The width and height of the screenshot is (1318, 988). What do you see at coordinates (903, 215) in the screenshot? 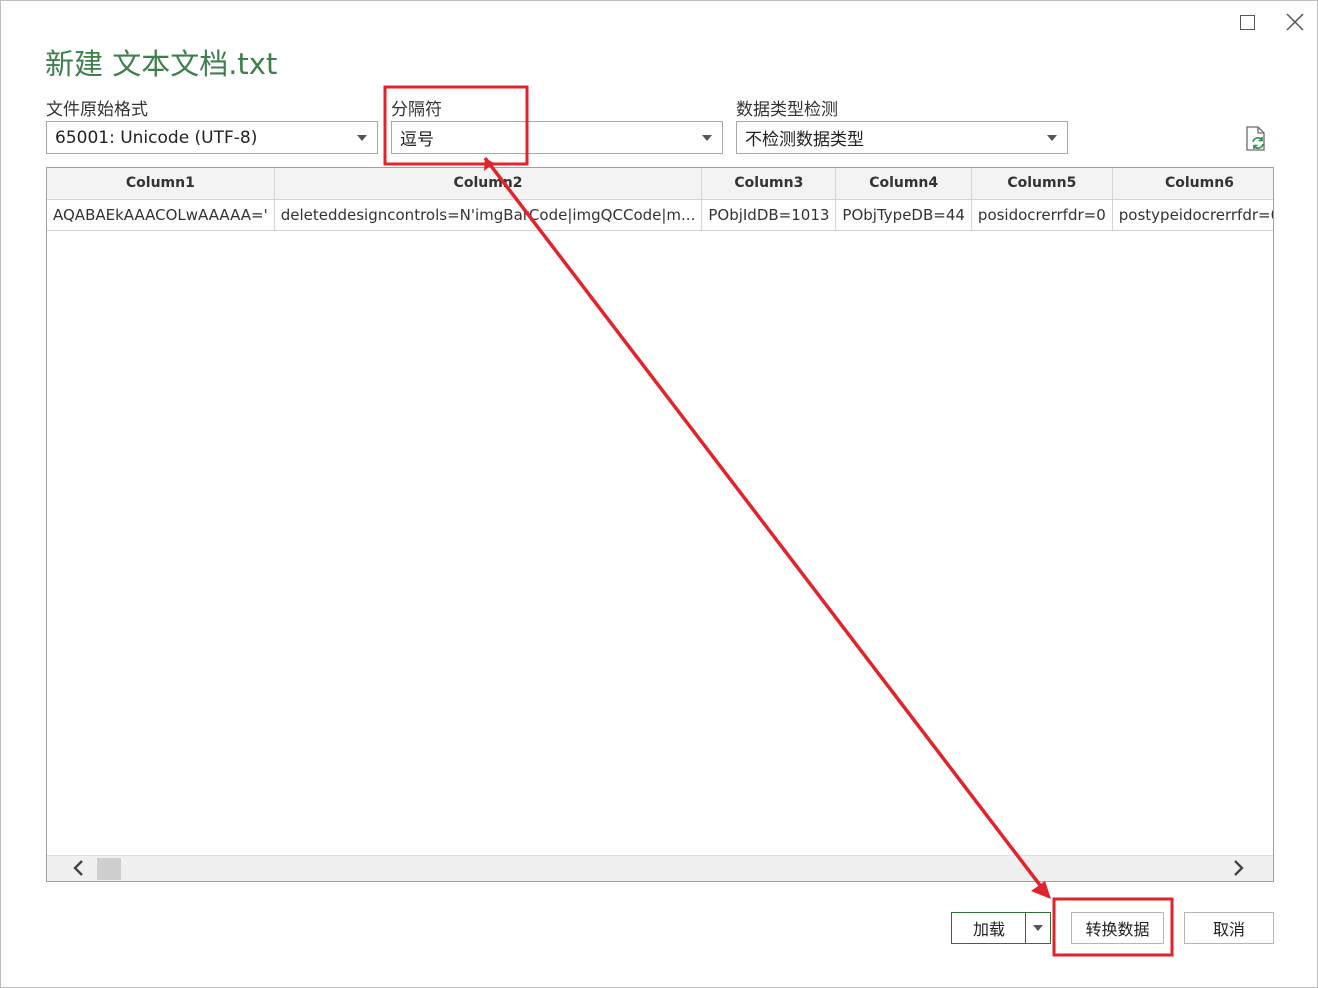
I see `table-cell: PObjTypeDB=44` at bounding box center [903, 215].